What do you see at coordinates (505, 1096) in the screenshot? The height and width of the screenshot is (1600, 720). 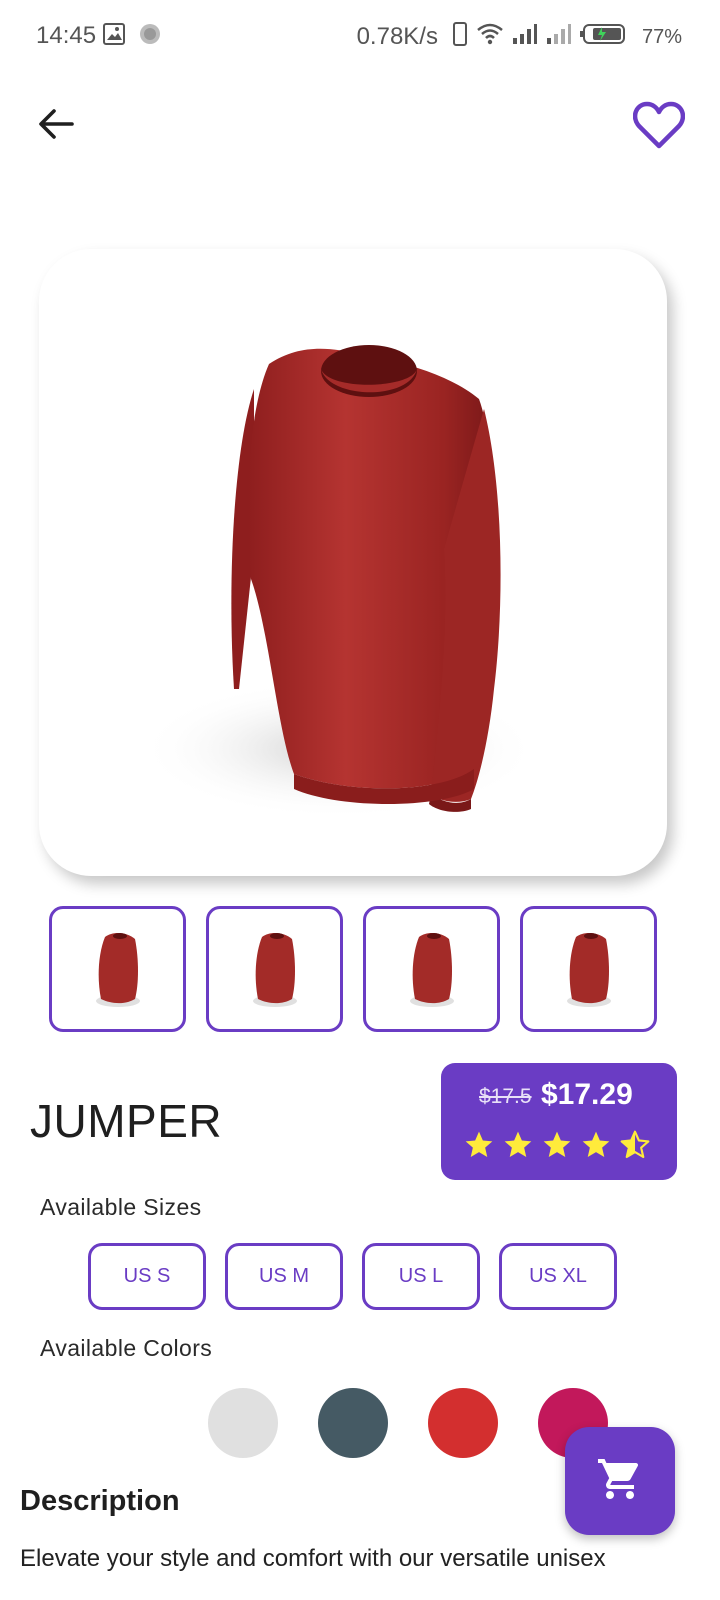 I see `old-price: $17.5` at bounding box center [505, 1096].